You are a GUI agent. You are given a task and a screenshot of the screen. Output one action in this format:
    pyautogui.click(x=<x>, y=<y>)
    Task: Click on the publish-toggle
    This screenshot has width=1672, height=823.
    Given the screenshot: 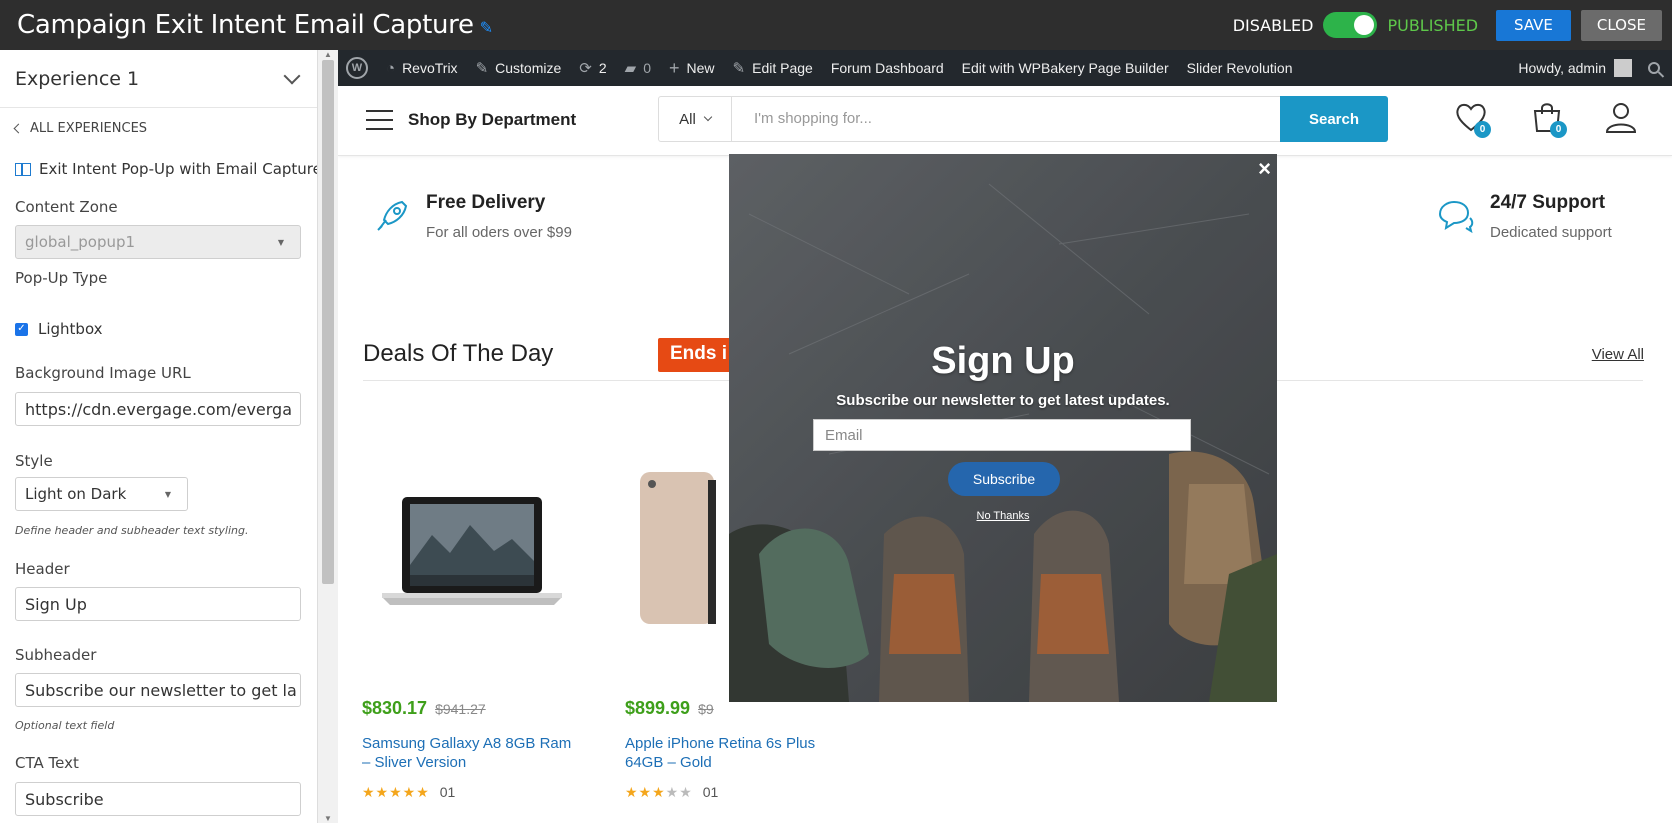 What is the action you would take?
    pyautogui.click(x=1350, y=25)
    